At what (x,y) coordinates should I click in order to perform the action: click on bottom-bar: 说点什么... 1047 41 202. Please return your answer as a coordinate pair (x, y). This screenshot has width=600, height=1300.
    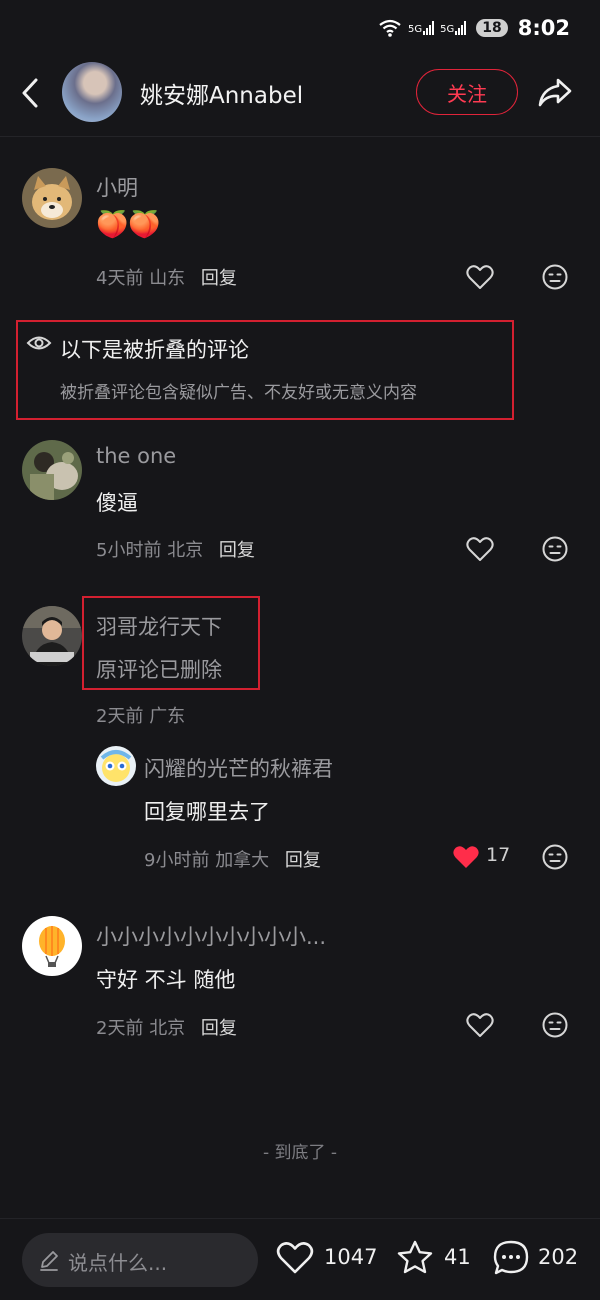
    Looking at the image, I should click on (300, 1259).